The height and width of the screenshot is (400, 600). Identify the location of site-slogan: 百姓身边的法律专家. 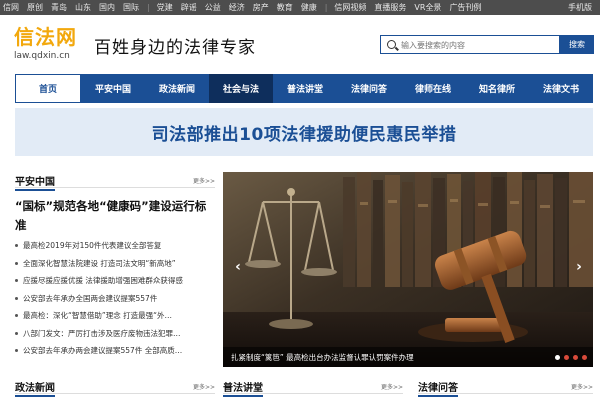
(175, 48).